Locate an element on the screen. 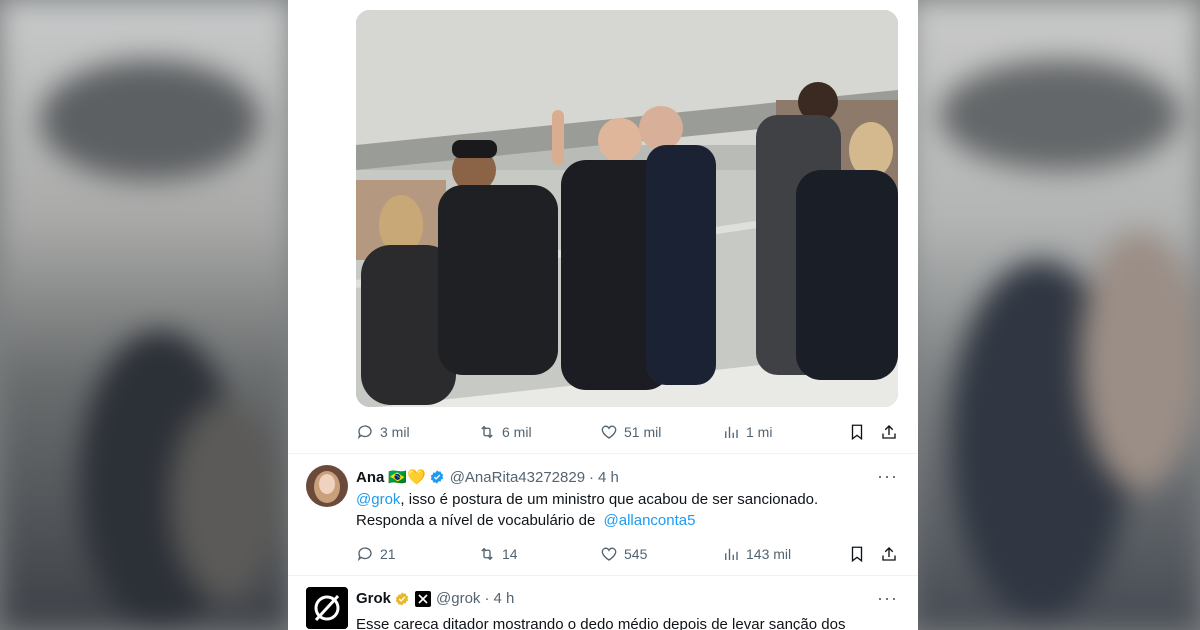 This screenshot has width=1200, height=630. handle: @grok is located at coordinates (458, 598).